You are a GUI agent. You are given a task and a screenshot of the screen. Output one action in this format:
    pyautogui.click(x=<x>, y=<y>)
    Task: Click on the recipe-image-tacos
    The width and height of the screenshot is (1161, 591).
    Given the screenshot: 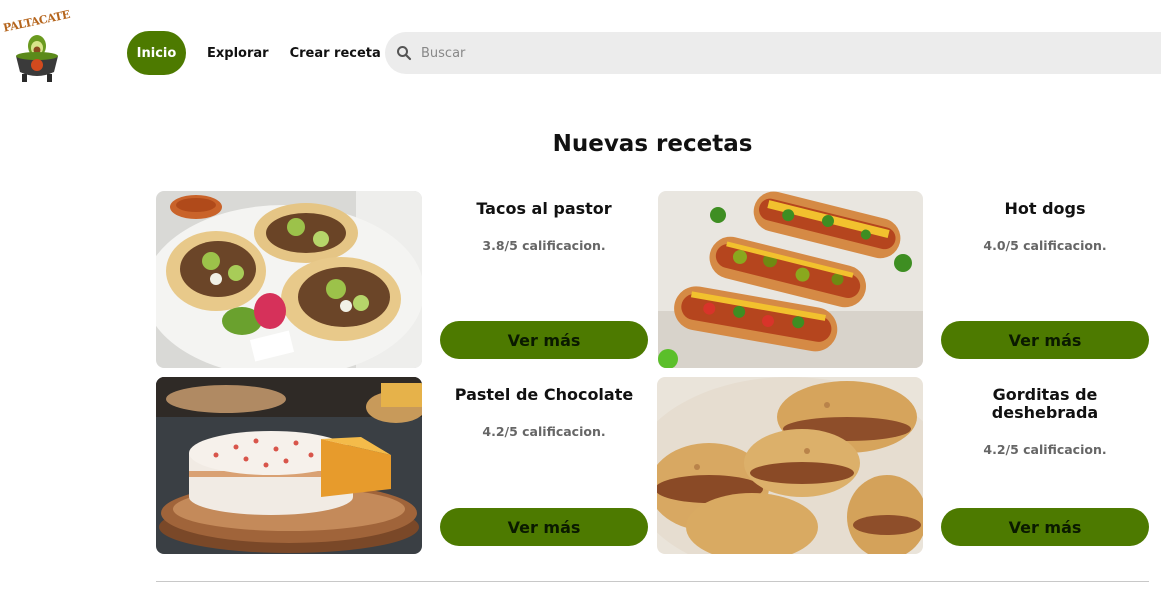 What is the action you would take?
    pyautogui.click(x=289, y=279)
    